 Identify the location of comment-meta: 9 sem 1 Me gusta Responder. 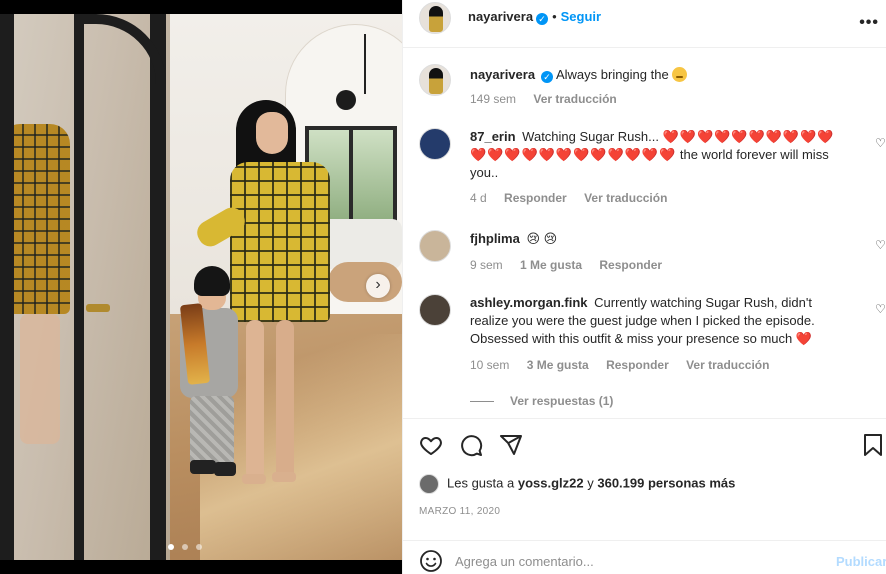
(573, 265).